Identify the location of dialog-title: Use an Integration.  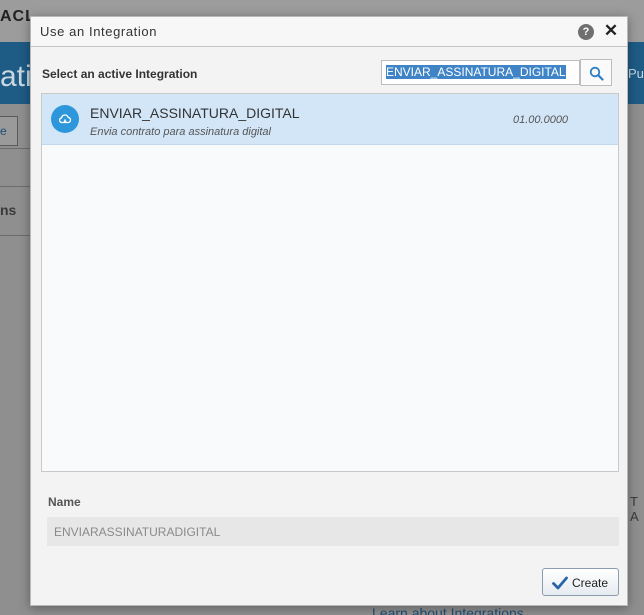
(99, 31).